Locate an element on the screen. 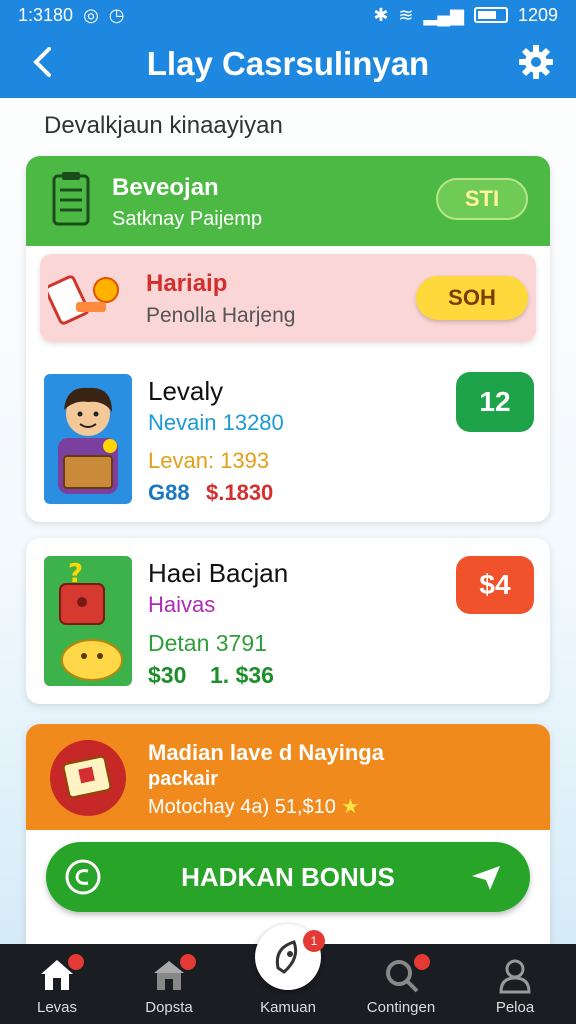 The height and width of the screenshot is (1024, 576). bonus-button-label: HADKAN BONUS is located at coordinates (288, 876).